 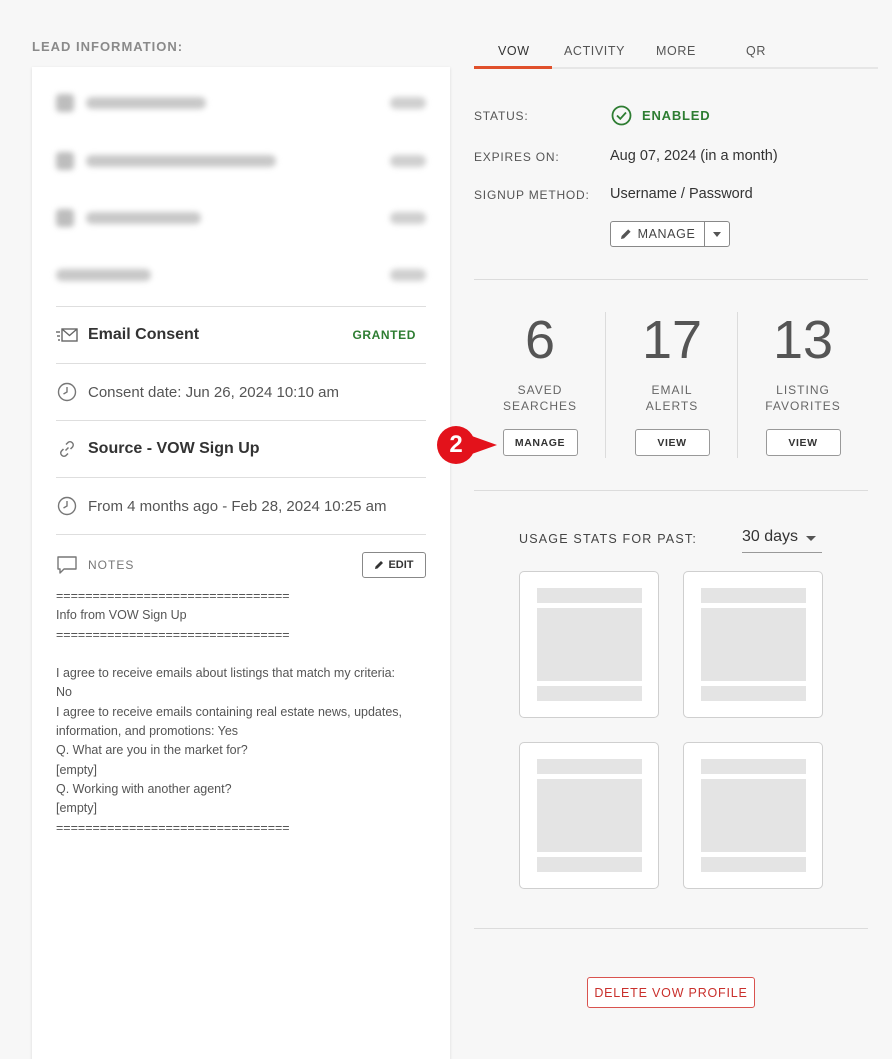 What do you see at coordinates (803, 340) in the screenshot?
I see `stat-number: 13` at bounding box center [803, 340].